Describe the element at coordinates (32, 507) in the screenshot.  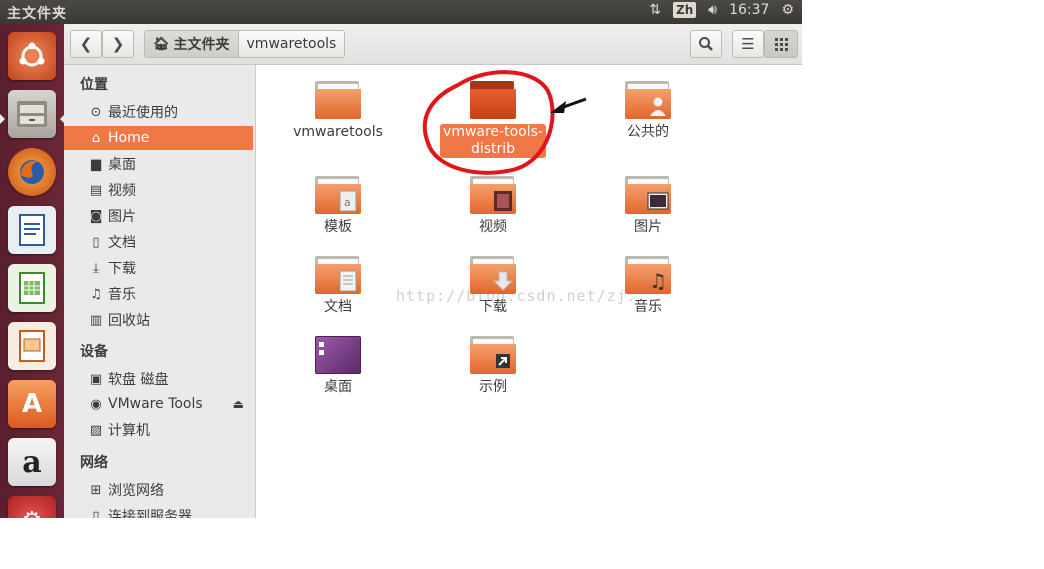
I see `settings-icon: ⚙` at that location.